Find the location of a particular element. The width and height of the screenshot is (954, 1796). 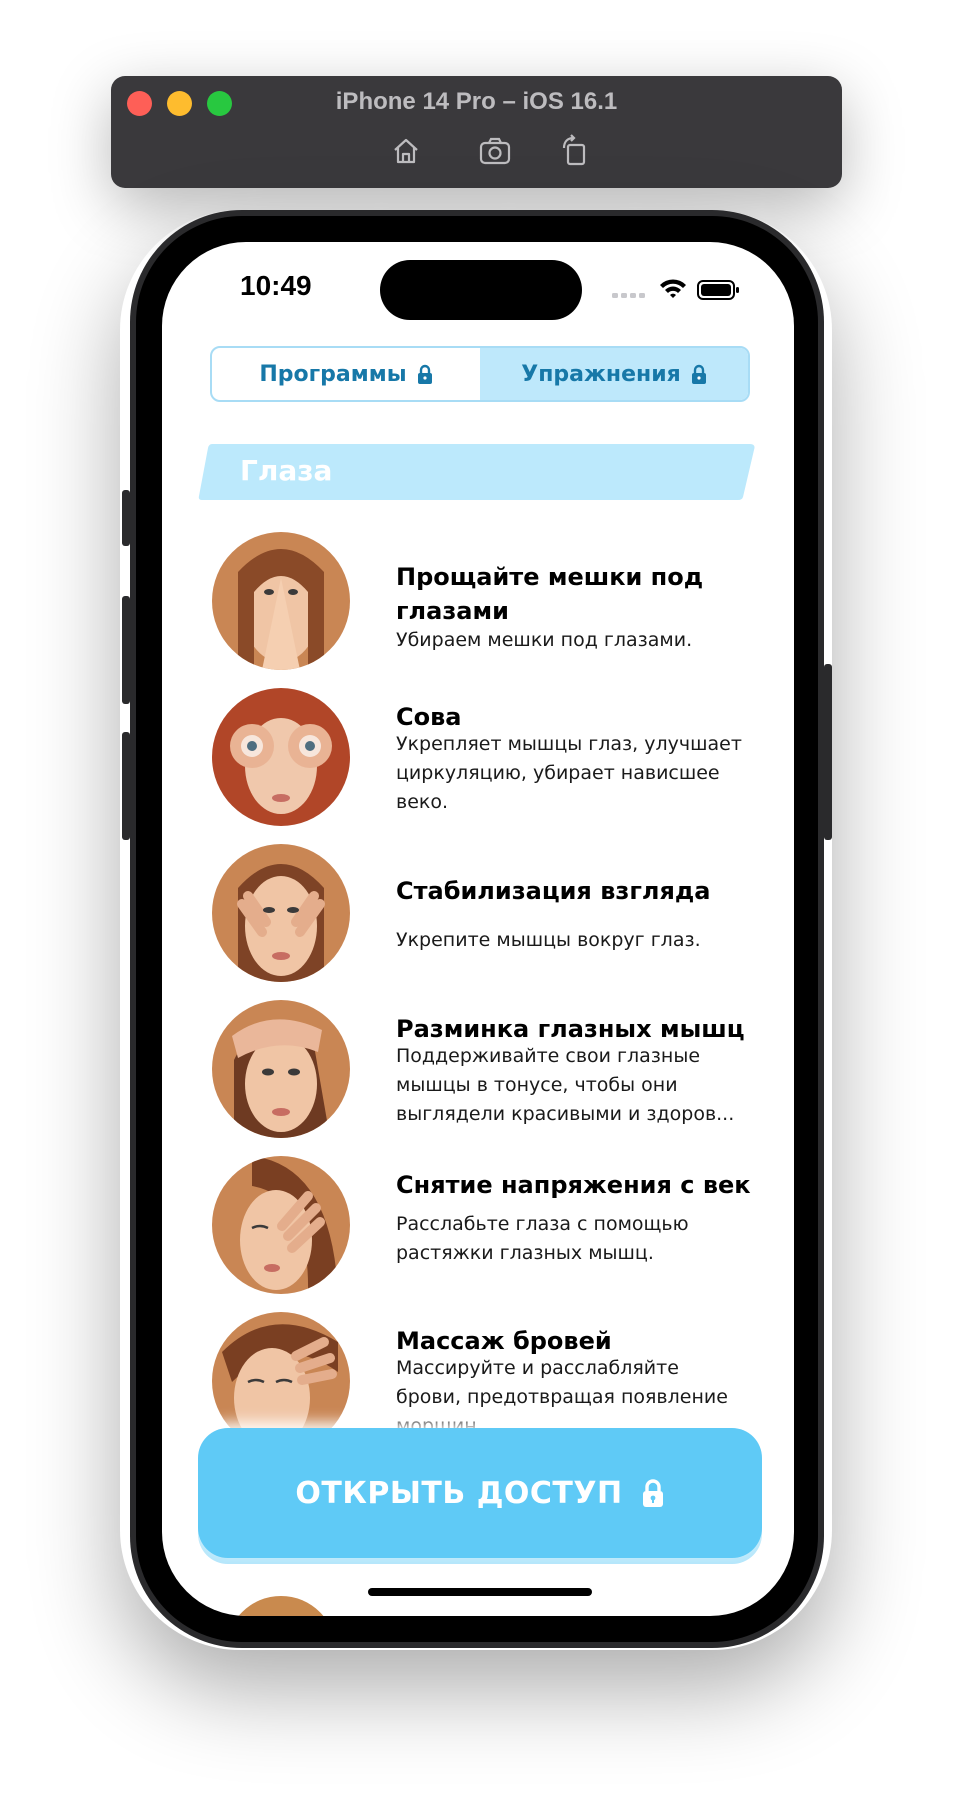

exercise-description: Убираем мешки под глазами. is located at coordinates (544, 640).